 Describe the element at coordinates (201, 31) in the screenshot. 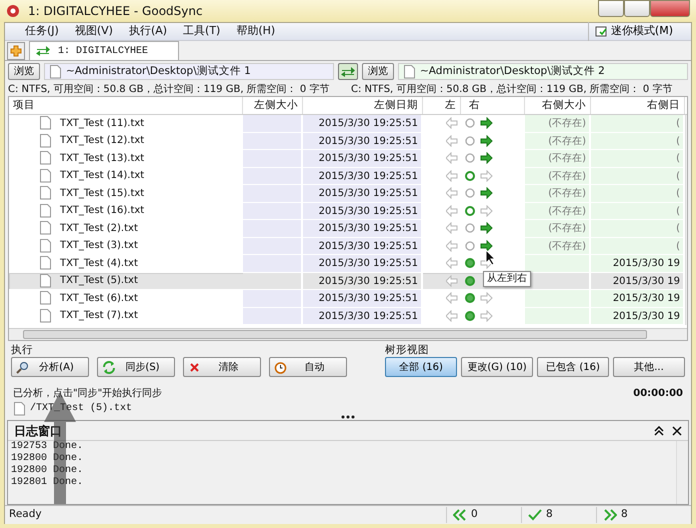

I see `menu-item: 工具(T)` at that location.